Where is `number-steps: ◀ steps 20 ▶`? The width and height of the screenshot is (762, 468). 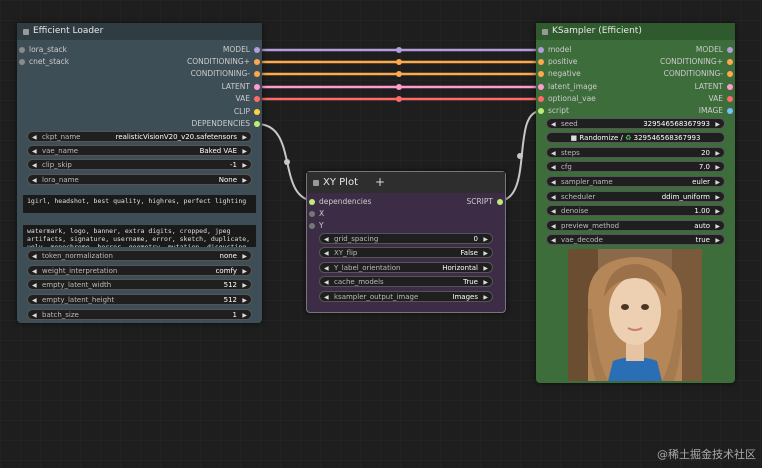 number-steps: ◀ steps 20 ▶ is located at coordinates (635, 152).